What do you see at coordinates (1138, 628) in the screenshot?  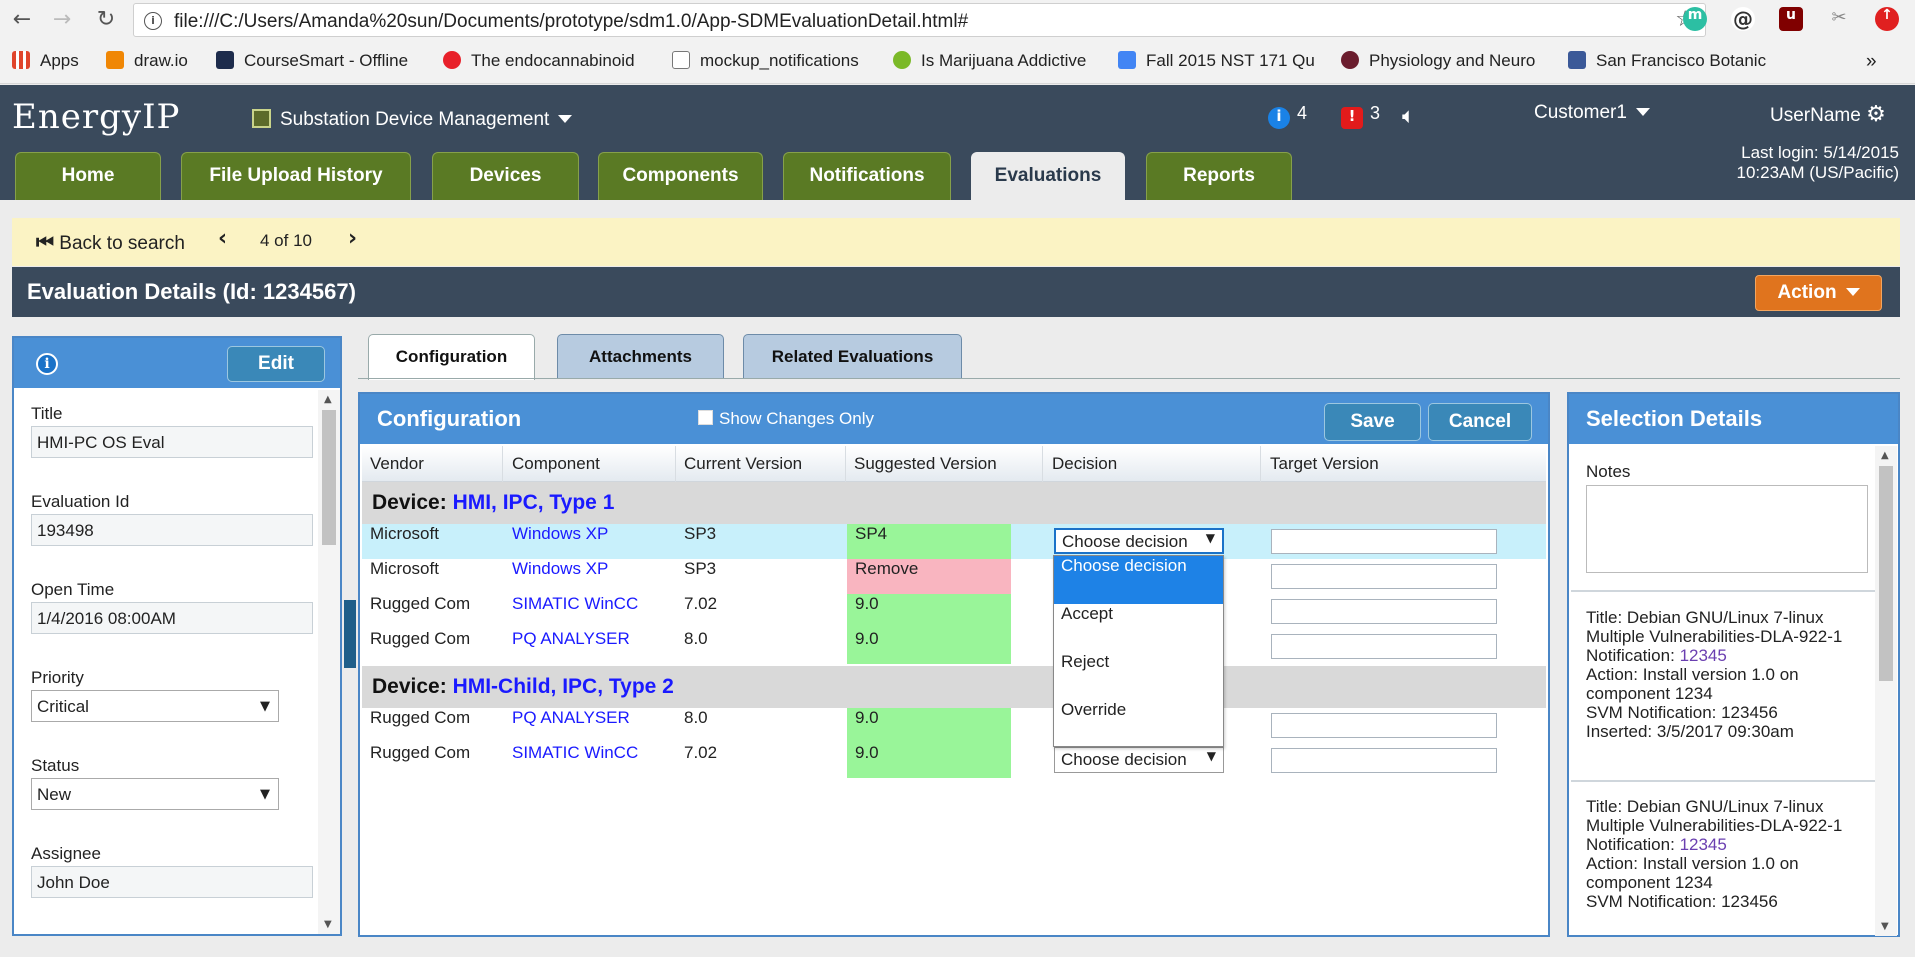 I see `option-accept: Accept` at bounding box center [1138, 628].